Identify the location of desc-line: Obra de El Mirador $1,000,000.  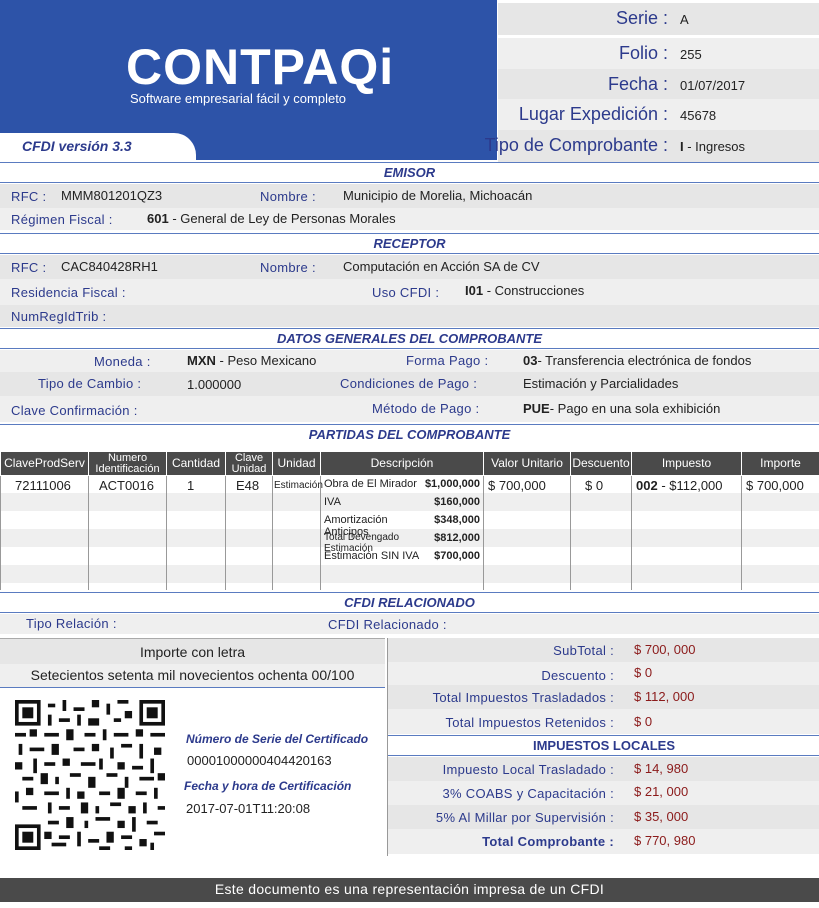
(402, 487).